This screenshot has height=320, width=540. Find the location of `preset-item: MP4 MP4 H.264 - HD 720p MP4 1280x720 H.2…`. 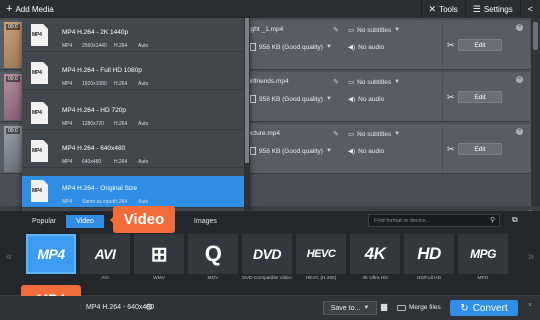

preset-item: MP4 MP4 H.264 - HD 720p MP4 1280x720 H.2… is located at coordinates (133, 114).